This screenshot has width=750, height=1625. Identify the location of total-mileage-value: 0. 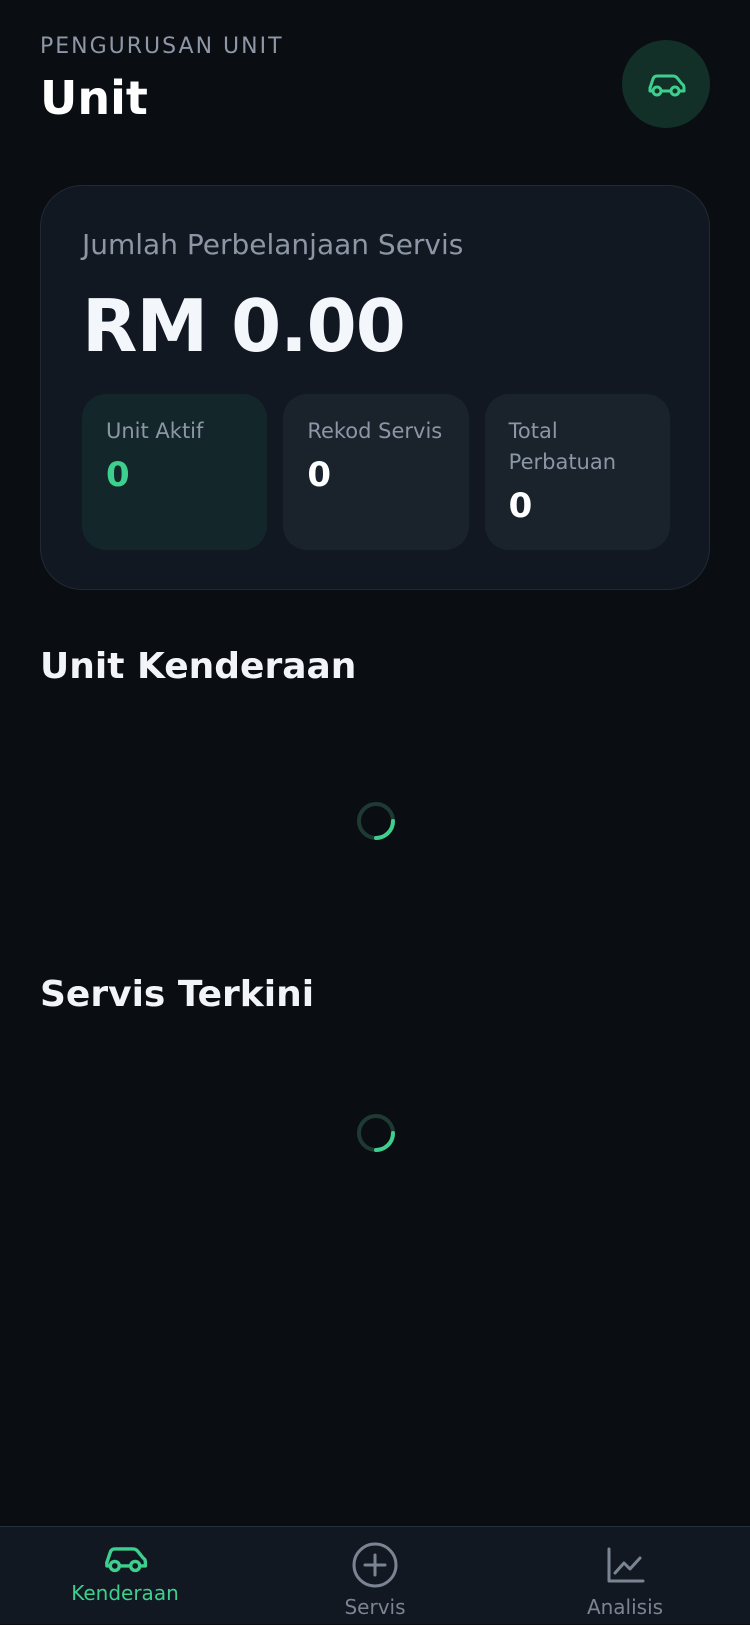
(520, 506).